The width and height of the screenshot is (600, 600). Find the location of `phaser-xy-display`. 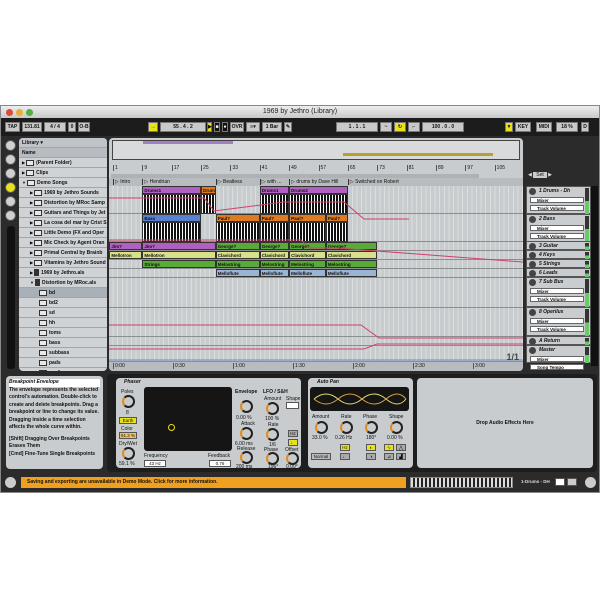

phaser-xy-display is located at coordinates (188, 419).